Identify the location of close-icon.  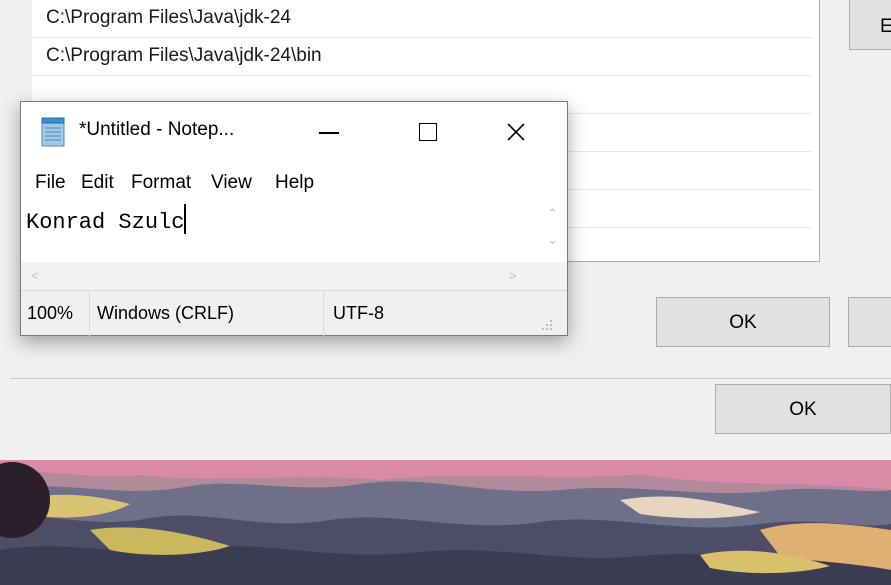
(516, 132).